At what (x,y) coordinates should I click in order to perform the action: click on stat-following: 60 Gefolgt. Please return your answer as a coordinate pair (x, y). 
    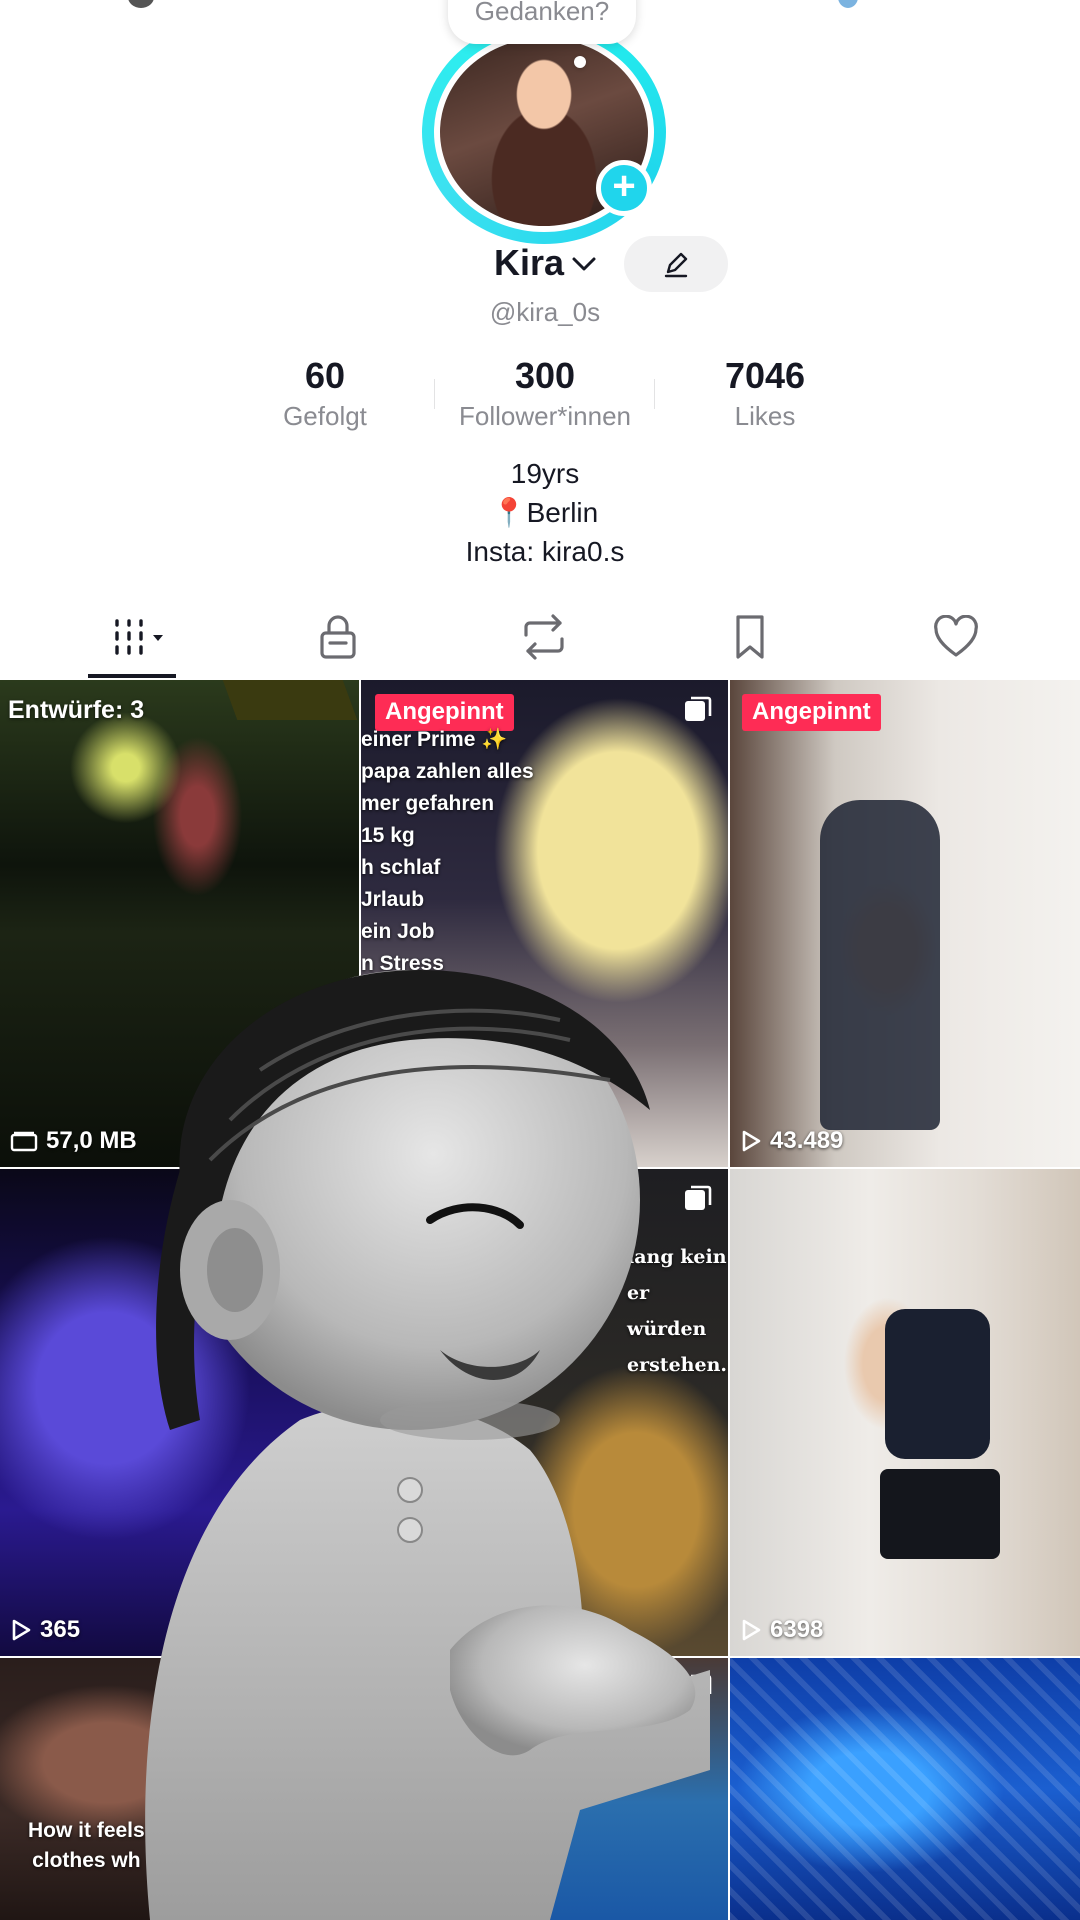
    Looking at the image, I should click on (325, 393).